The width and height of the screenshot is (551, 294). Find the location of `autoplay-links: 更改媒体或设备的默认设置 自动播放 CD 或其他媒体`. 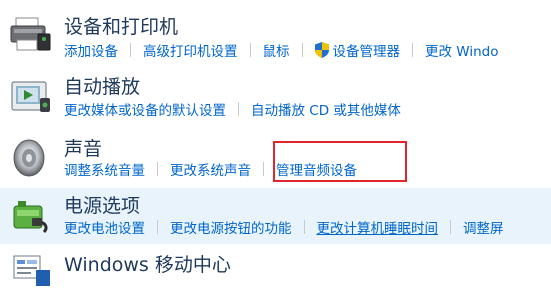

autoplay-links: 更改媒体或设备的默认设置 自动播放 CD 或其他媒体 is located at coordinates (232, 109).